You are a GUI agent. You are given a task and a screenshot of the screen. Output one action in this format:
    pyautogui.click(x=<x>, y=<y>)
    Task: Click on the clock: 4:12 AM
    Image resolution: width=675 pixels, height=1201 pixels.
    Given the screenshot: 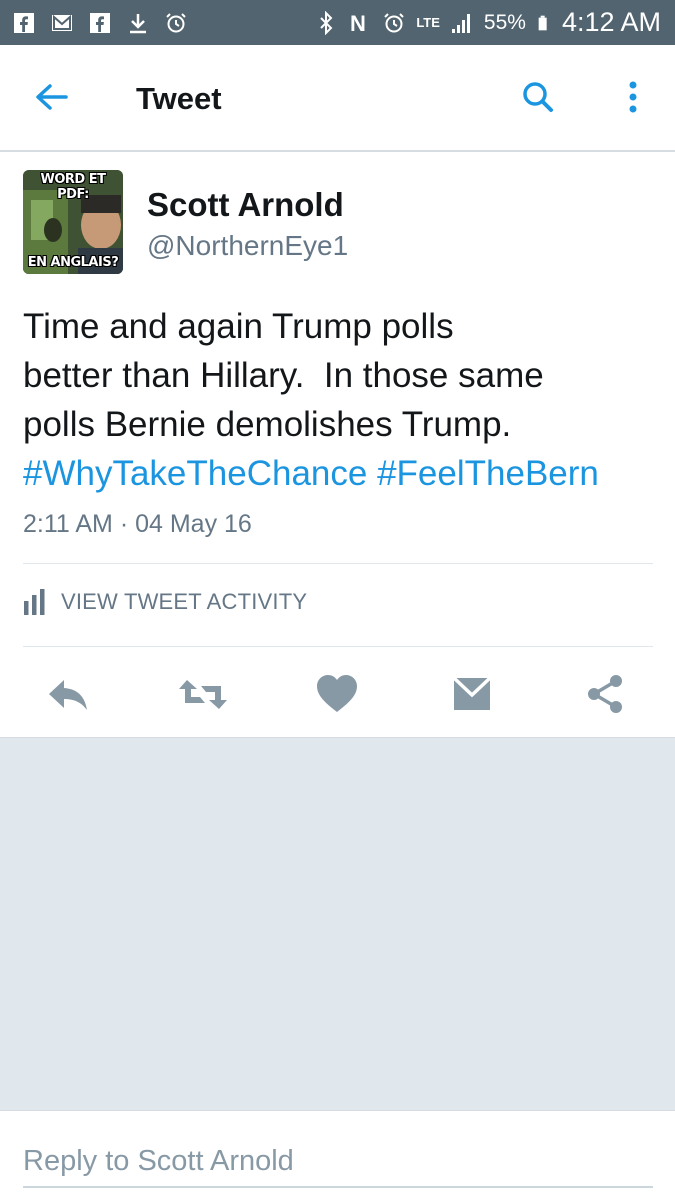 What is the action you would take?
    pyautogui.click(x=611, y=22)
    